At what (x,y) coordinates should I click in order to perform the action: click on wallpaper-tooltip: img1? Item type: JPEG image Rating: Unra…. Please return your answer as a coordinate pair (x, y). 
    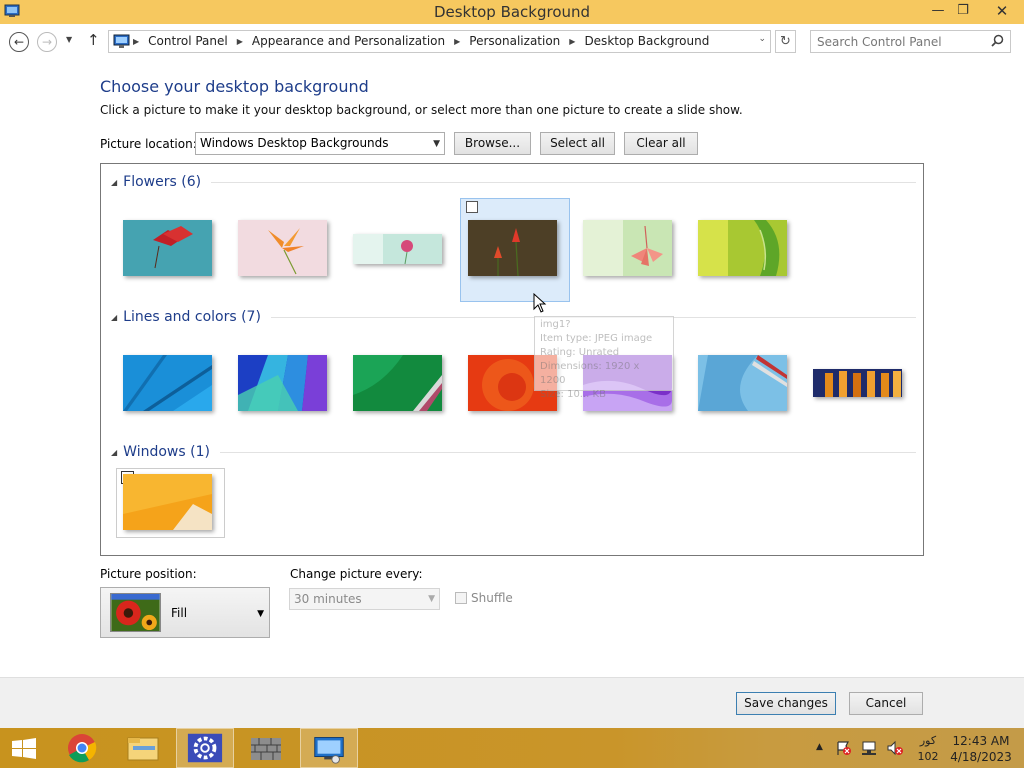
    Looking at the image, I should click on (604, 358).